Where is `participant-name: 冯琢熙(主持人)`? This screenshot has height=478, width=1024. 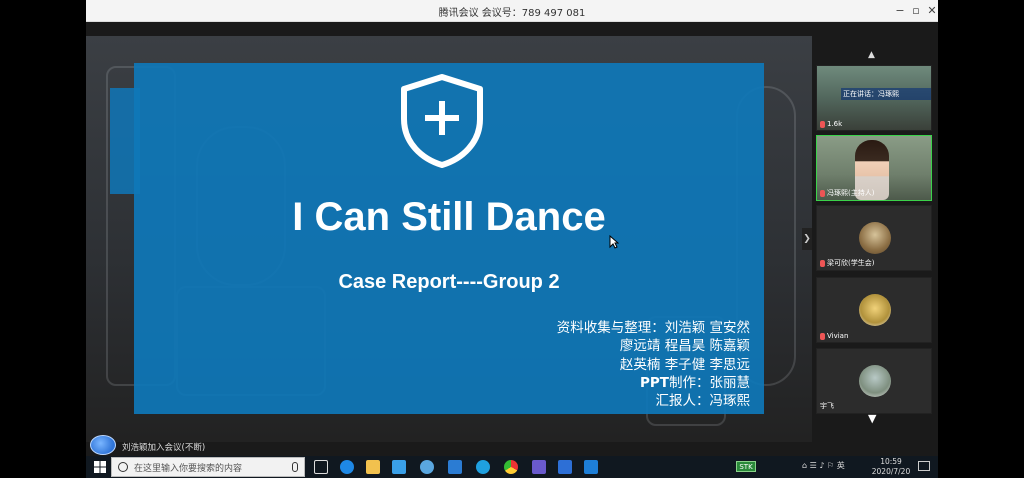
participant-name: 冯琢熙(主持人) is located at coordinates (847, 193).